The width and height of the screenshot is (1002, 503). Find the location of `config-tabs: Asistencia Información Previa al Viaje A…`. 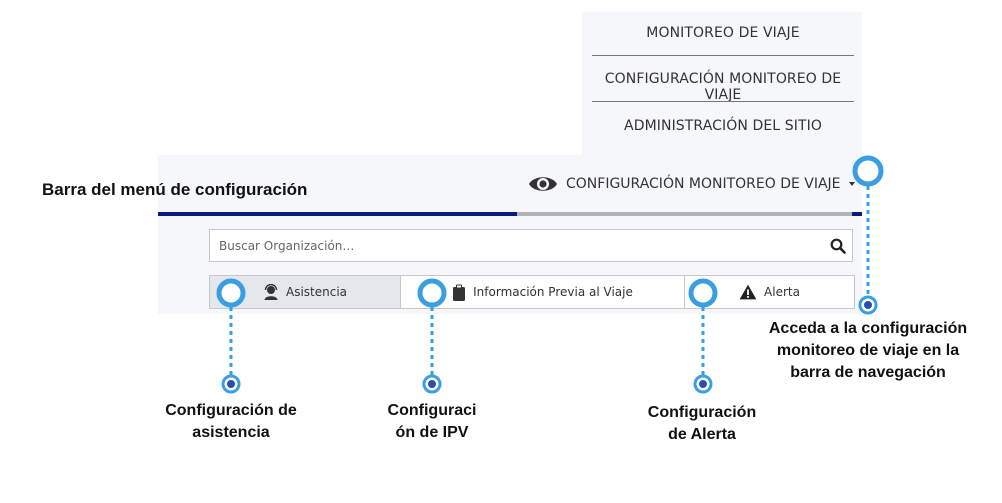

config-tabs: Asistencia Información Previa al Viaje A… is located at coordinates (532, 292).